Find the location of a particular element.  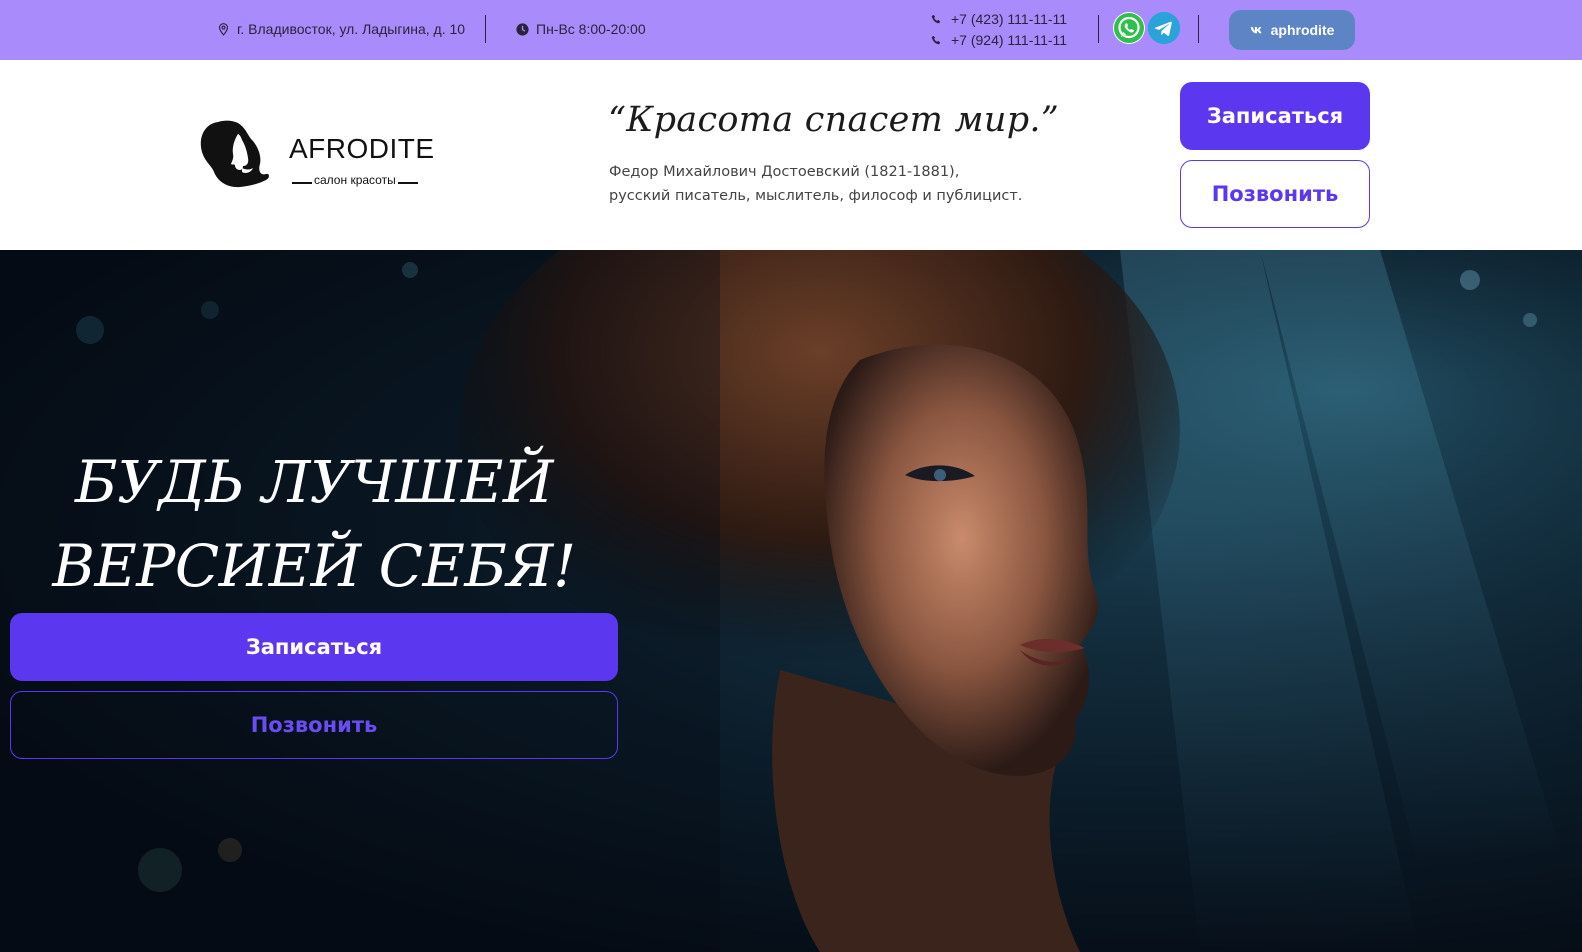

logo-silhouette-icon is located at coordinates (235, 154).